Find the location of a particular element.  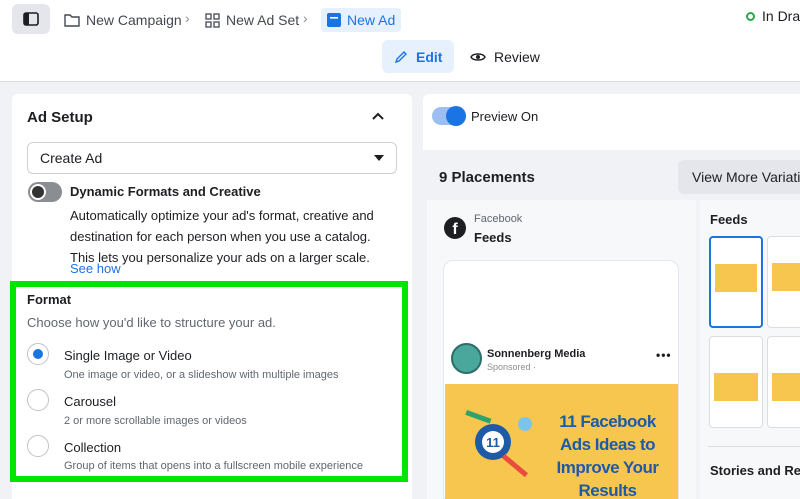

avatar is located at coordinates (466, 358).